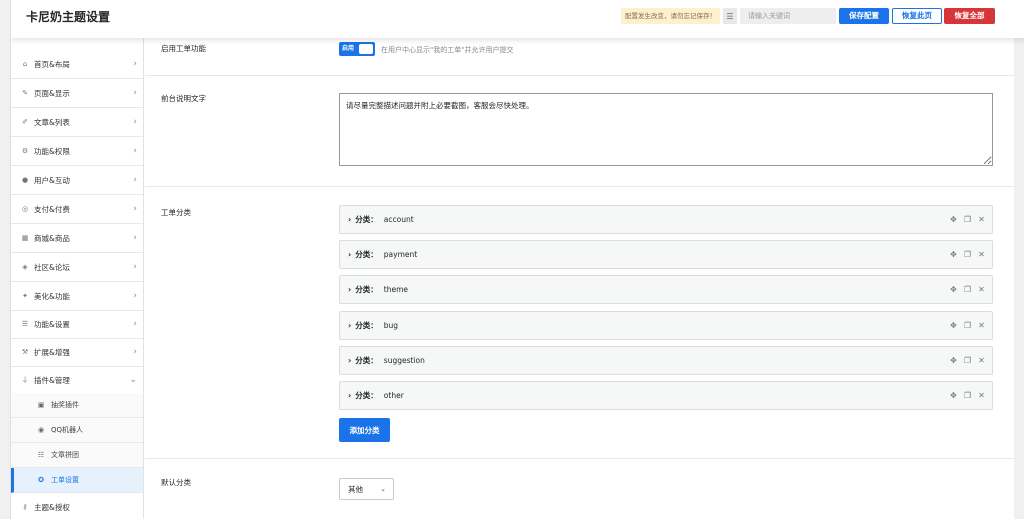 The width and height of the screenshot is (1024, 519). Describe the element at coordinates (864, 16) in the screenshot. I see `save-config-button: 保存配置` at that location.